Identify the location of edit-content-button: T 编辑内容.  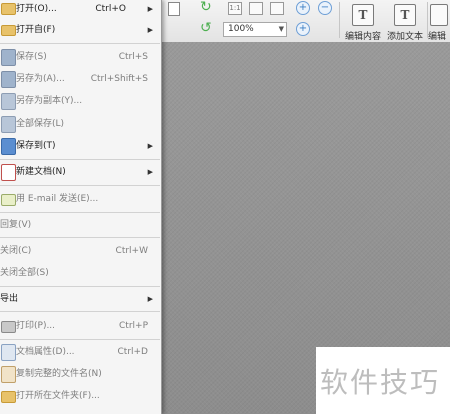
(363, 22).